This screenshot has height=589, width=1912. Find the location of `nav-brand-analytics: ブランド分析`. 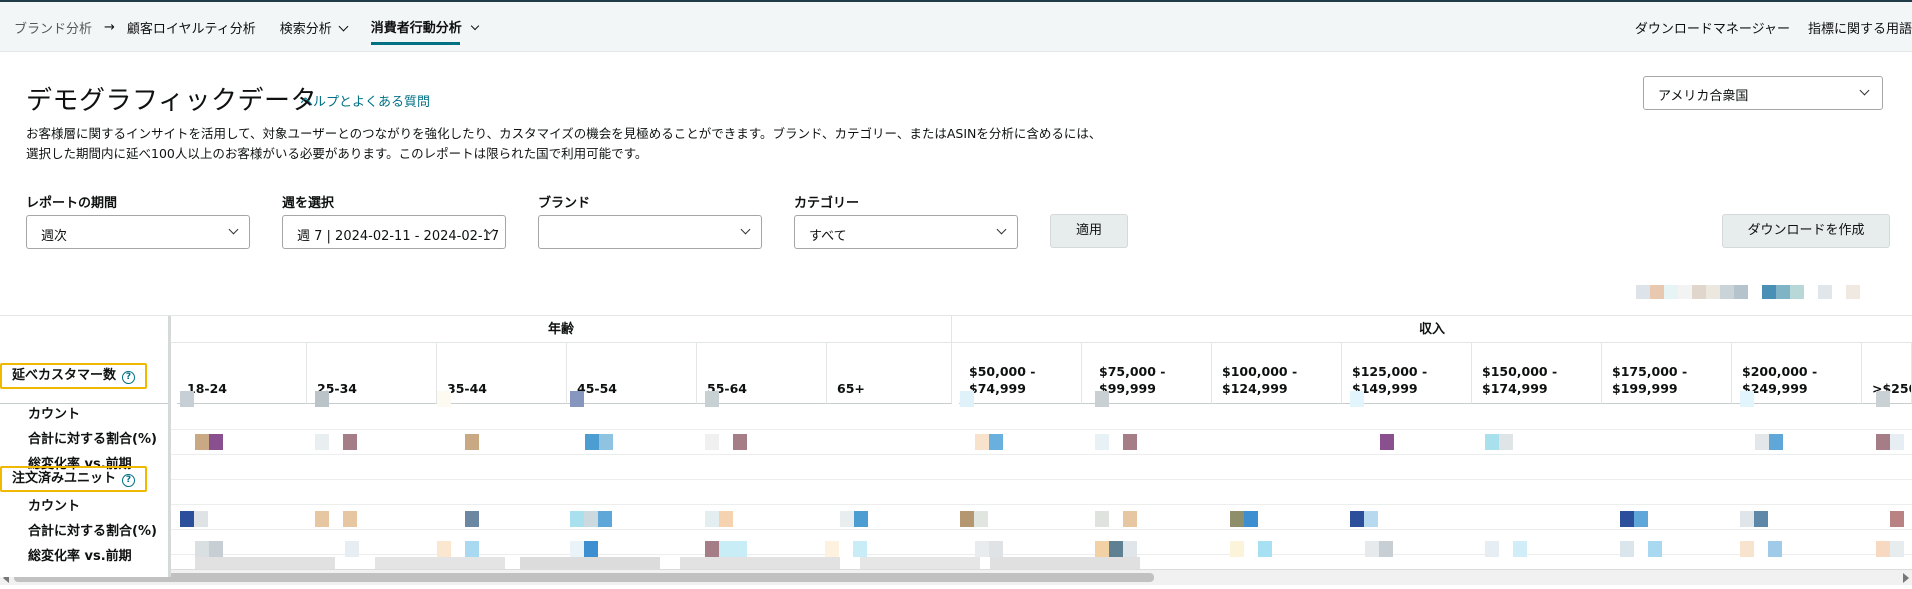

nav-brand-analytics: ブランド分析 is located at coordinates (53, 27).